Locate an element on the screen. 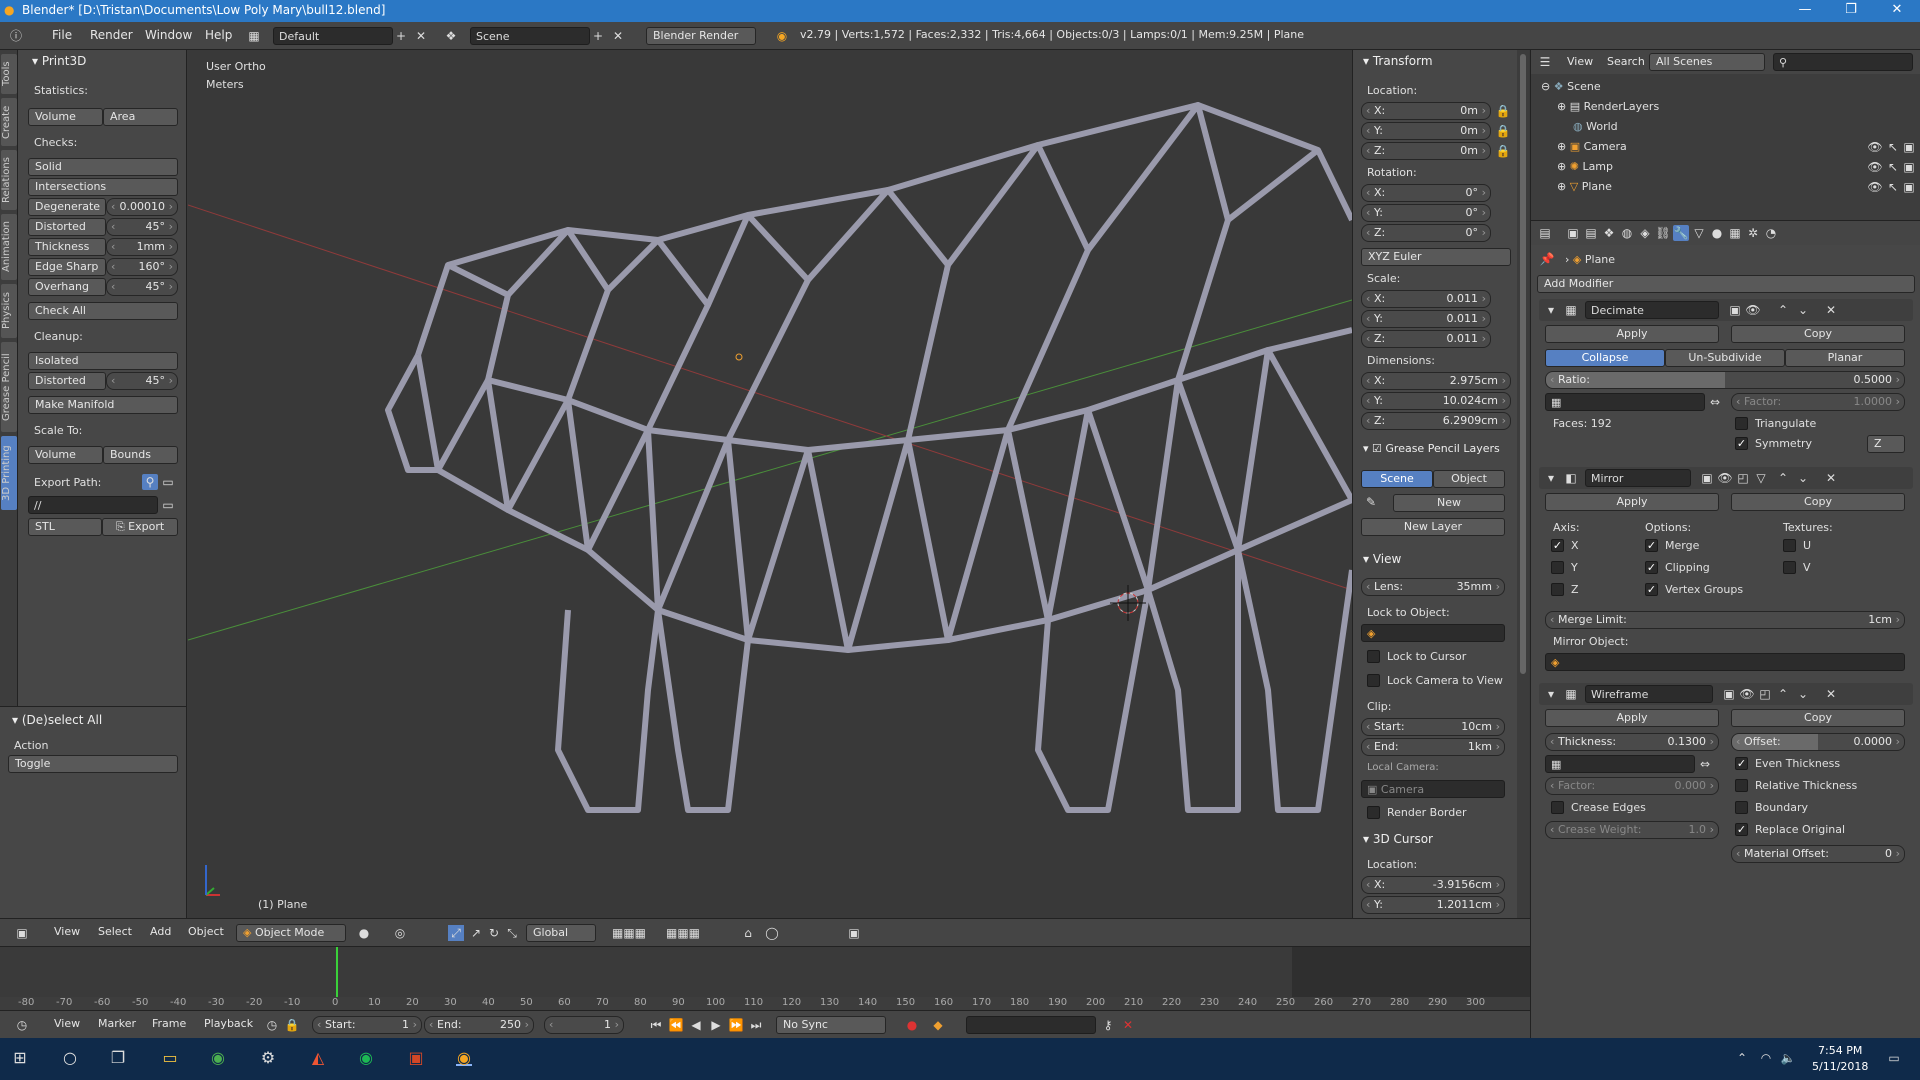 The width and height of the screenshot is (1920, 1080). texture-tab-icon: ▦ is located at coordinates (1735, 233).